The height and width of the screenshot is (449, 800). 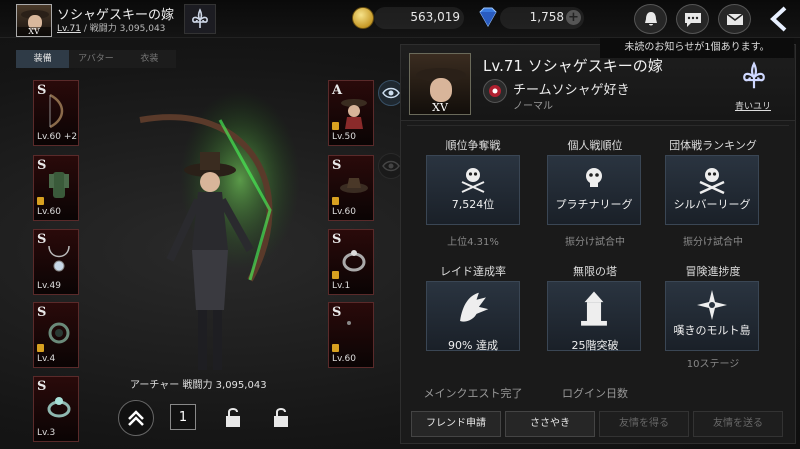 I want to click on equip-slot-earring: S Lv.4, so click(x=56, y=335).